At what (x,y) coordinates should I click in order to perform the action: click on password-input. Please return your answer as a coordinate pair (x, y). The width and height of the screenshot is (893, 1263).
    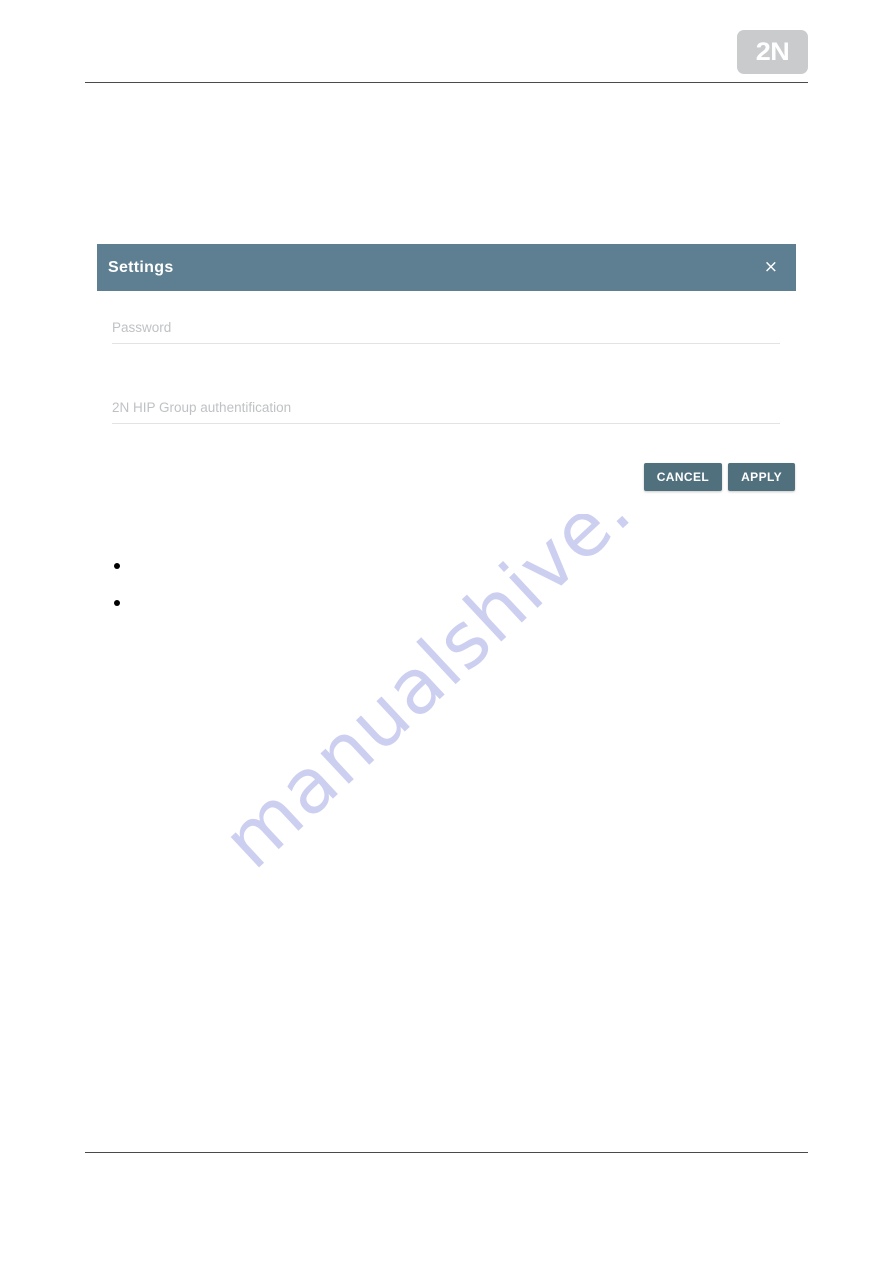
    Looking at the image, I should click on (446, 332).